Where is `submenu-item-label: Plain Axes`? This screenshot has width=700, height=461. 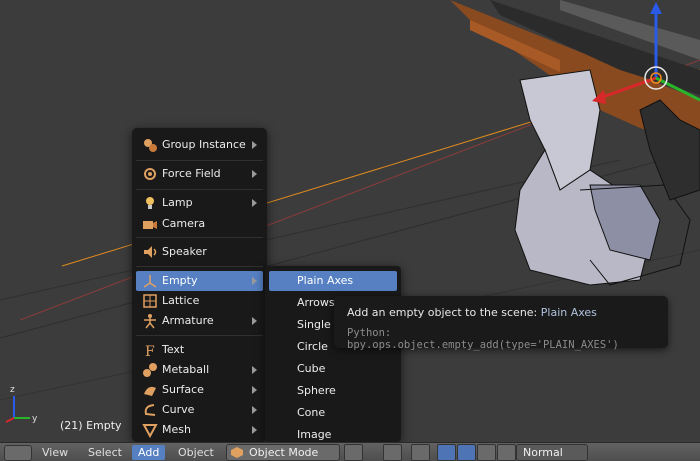
submenu-item-label: Plain Axes is located at coordinates (325, 280).